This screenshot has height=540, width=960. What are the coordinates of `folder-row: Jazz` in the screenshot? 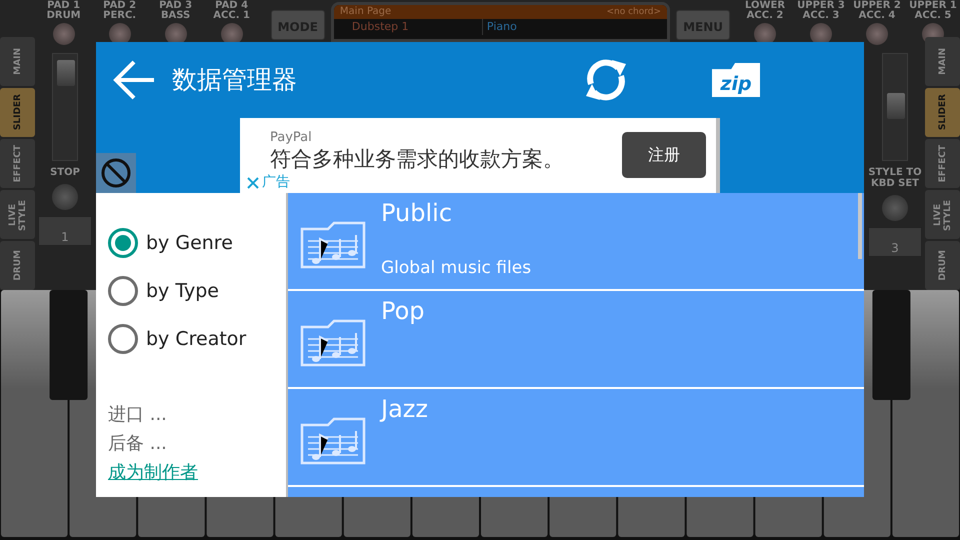 It's located at (576, 437).